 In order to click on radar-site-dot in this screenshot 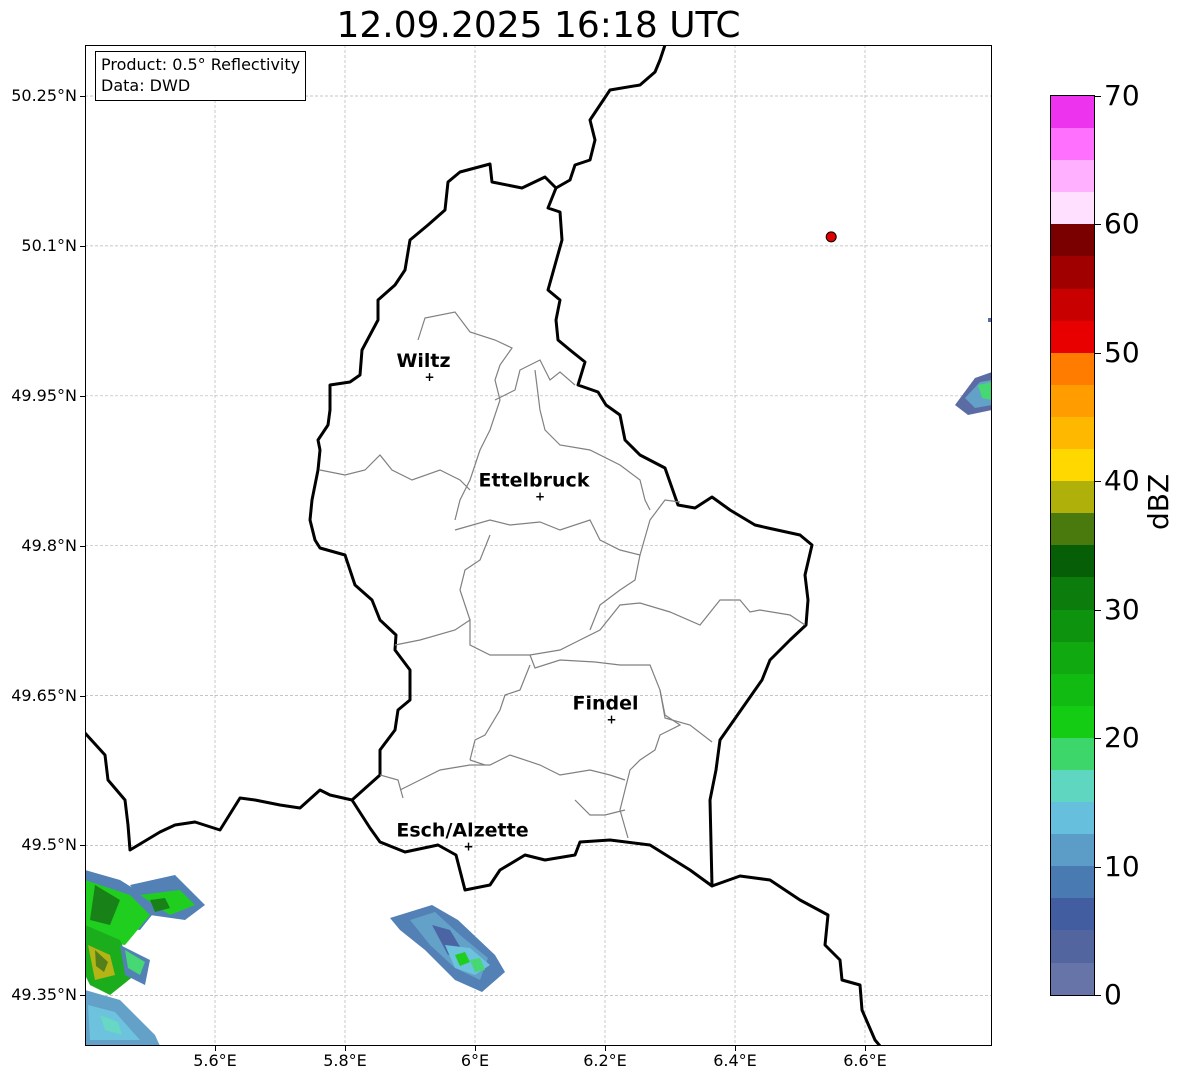, I will do `click(831, 237)`.